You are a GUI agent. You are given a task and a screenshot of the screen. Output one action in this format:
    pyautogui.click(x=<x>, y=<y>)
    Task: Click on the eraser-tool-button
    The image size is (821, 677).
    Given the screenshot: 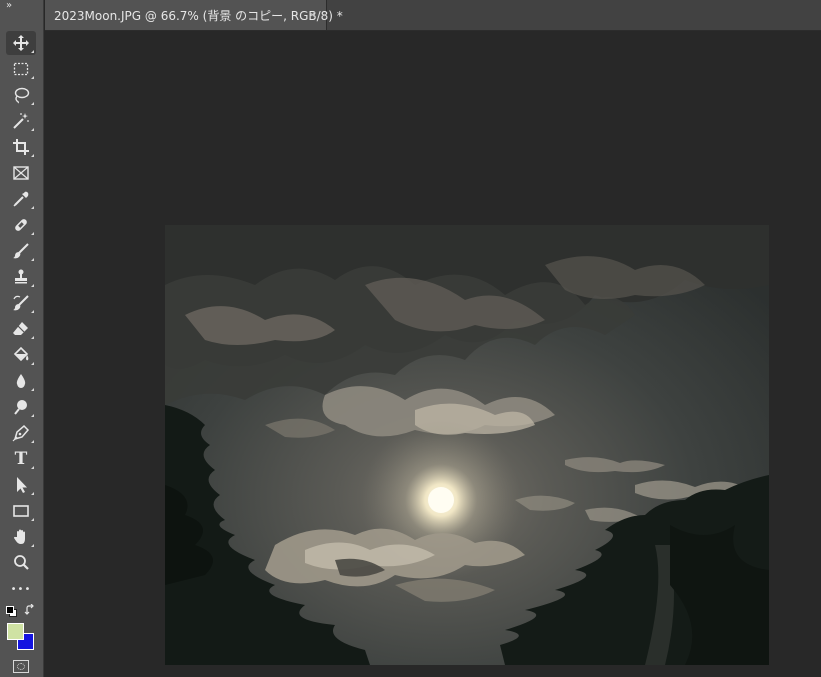 What is the action you would take?
    pyautogui.click(x=21, y=329)
    